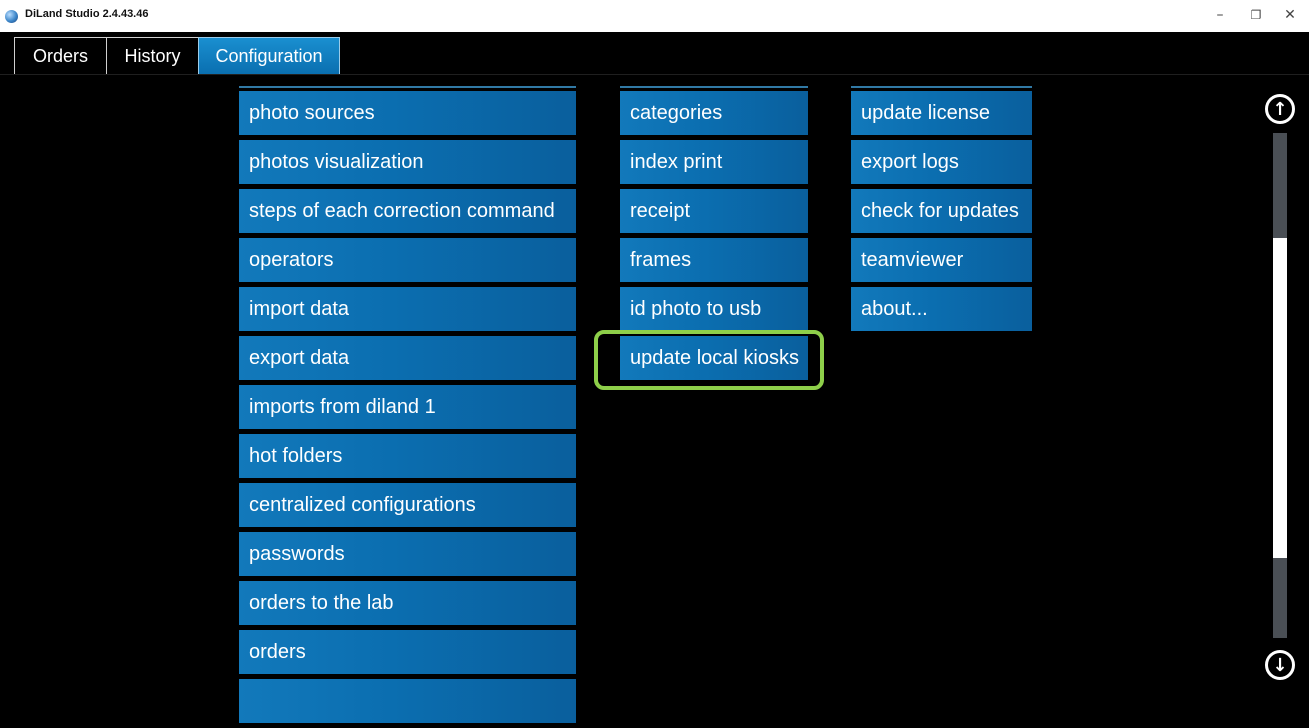  Describe the element at coordinates (714, 309) in the screenshot. I see `menu-item-id-photo-to-usb: id photo to usb` at that location.